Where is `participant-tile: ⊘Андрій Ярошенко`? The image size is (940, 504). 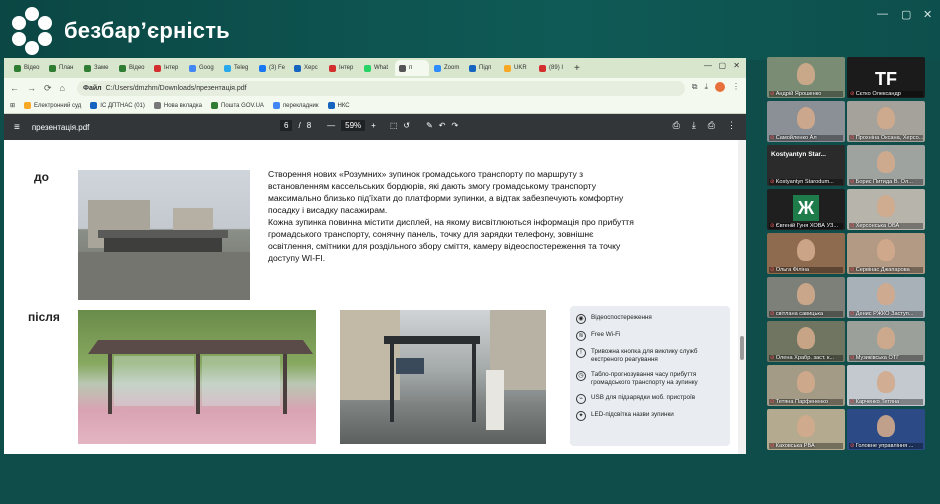
participant-tile: ⊘Андрій Ярошенко is located at coordinates (806, 77).